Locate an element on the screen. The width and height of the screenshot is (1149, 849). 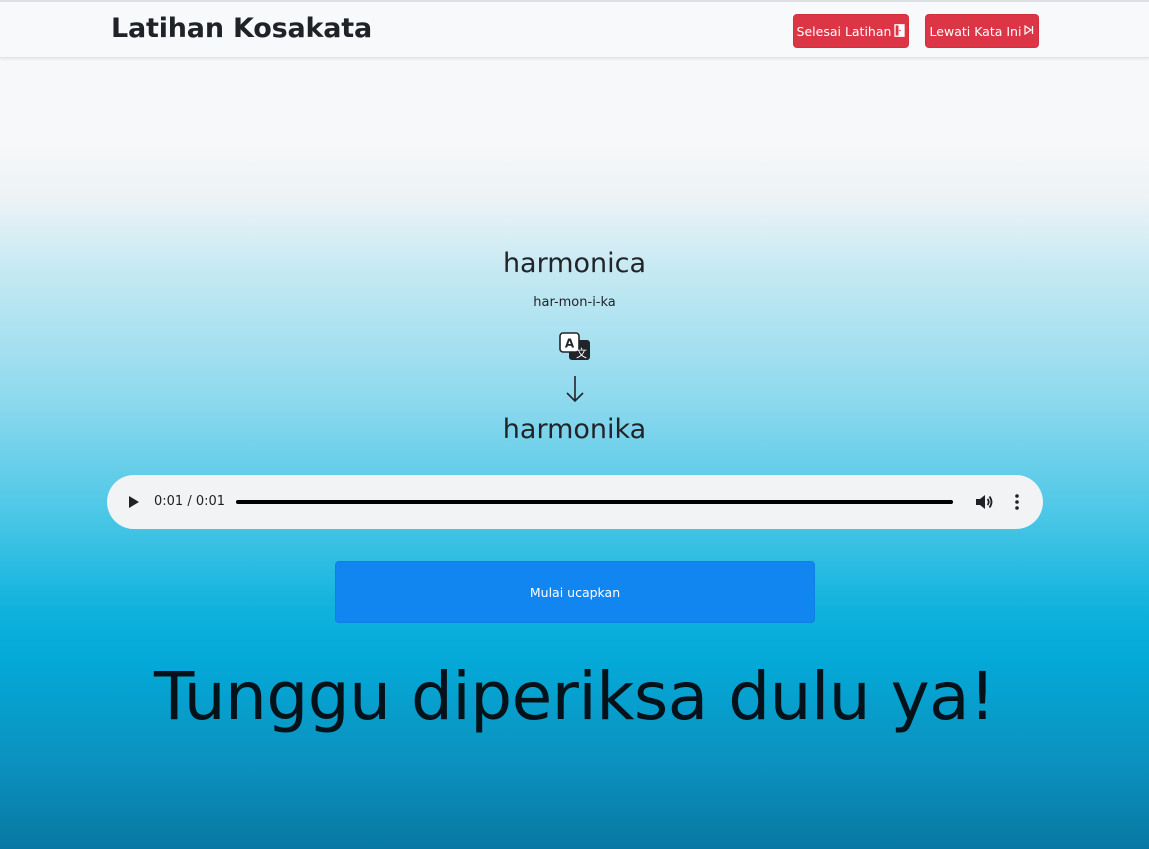
status-message: Tunggu diperiksa dulu ya! is located at coordinates (574, 696).